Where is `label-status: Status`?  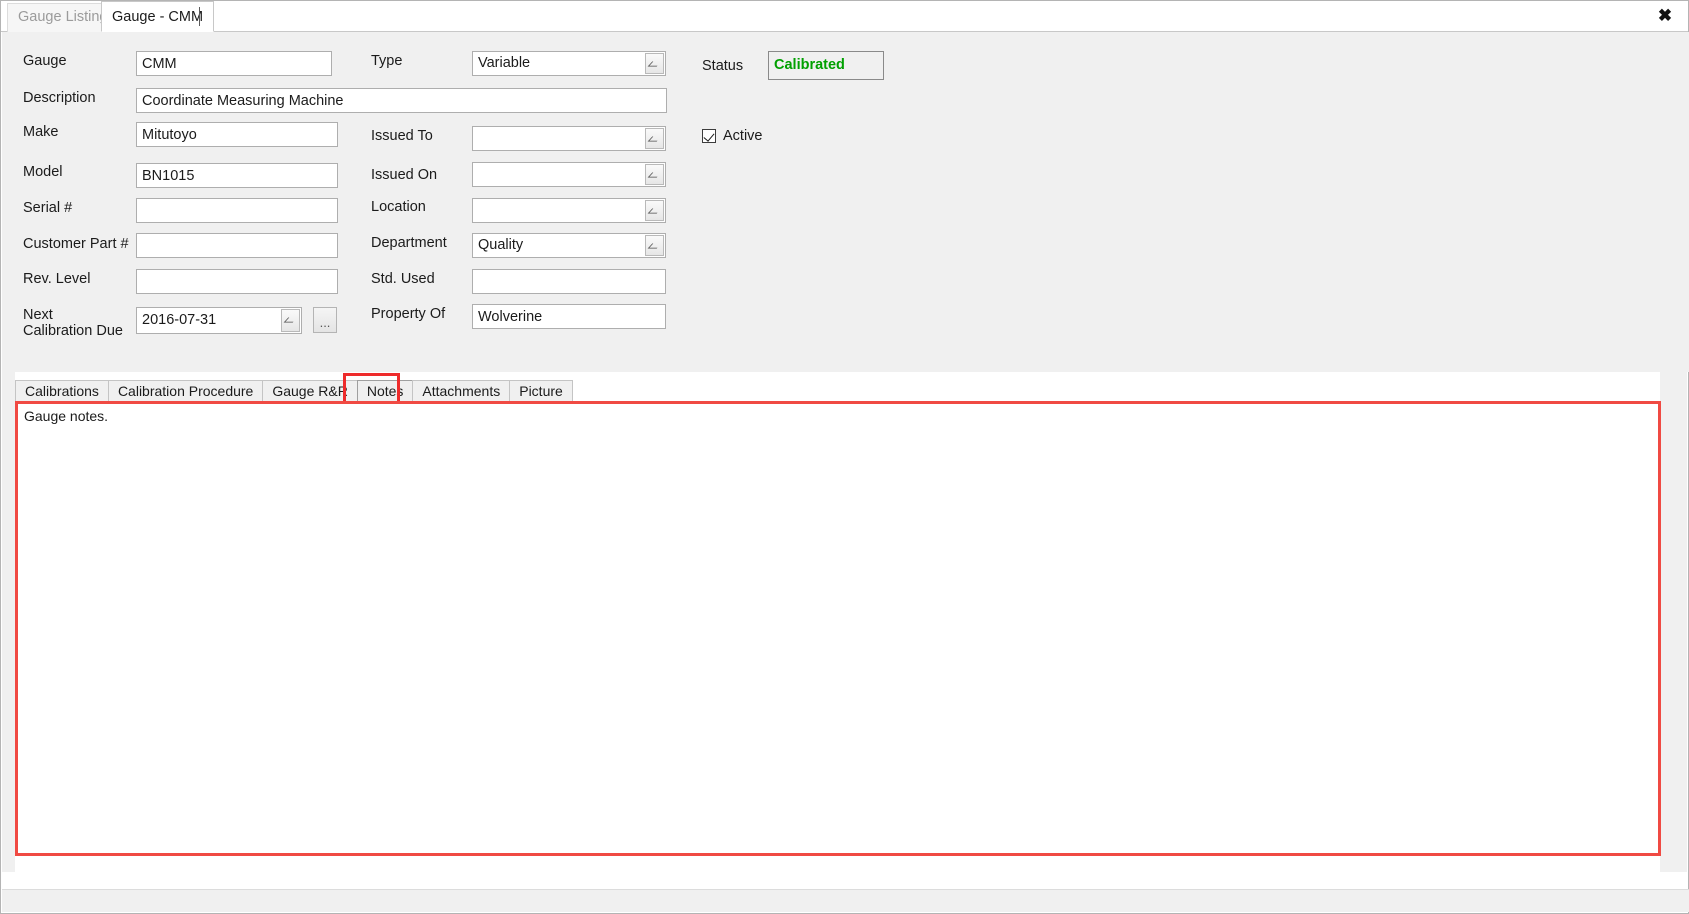 label-status: Status is located at coordinates (723, 66).